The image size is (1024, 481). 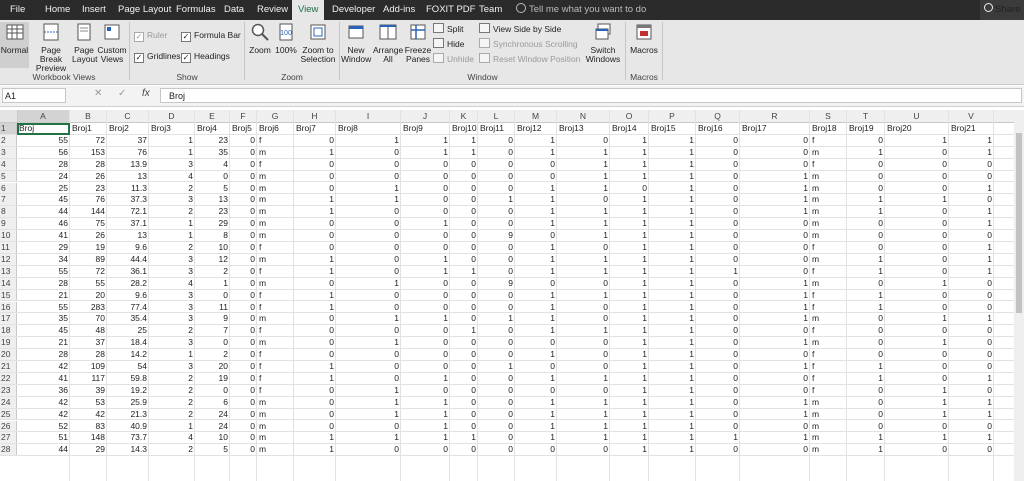 What do you see at coordinates (629, 116) in the screenshot?
I see `column-header-o: O` at bounding box center [629, 116].